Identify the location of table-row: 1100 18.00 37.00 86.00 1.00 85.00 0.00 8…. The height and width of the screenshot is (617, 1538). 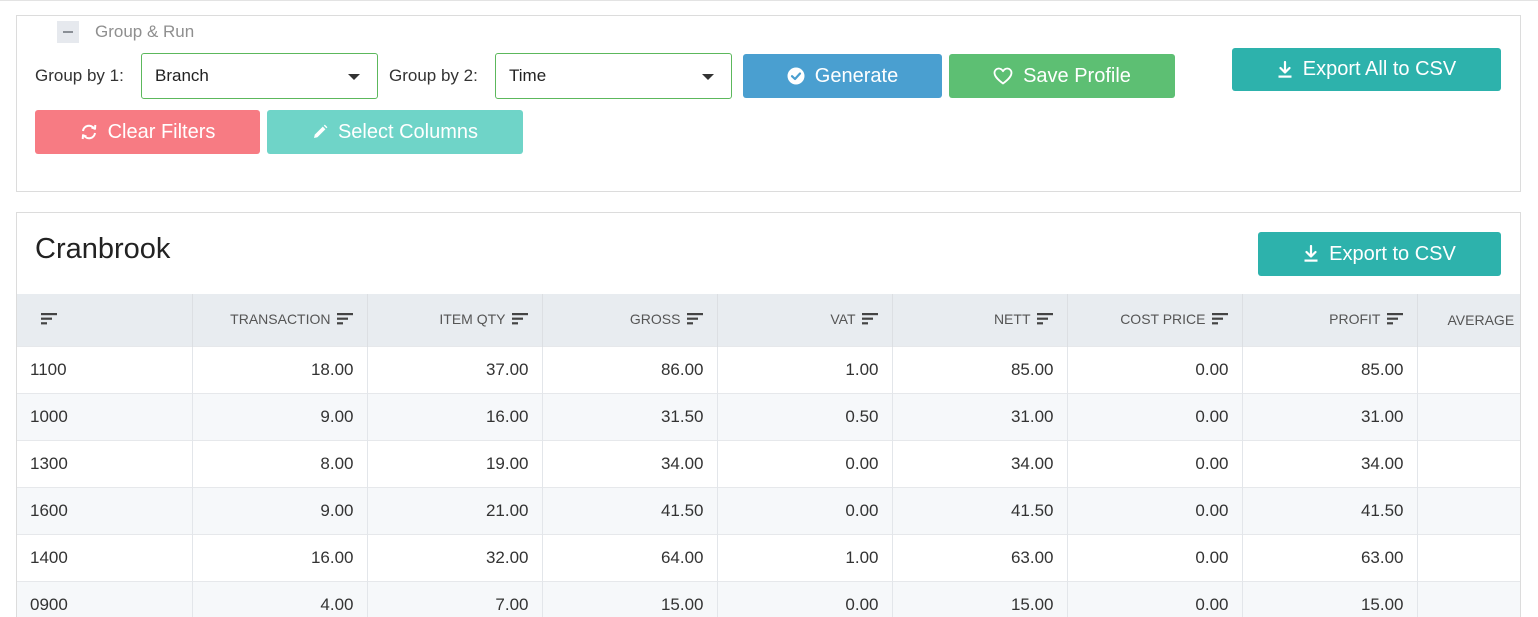
(768, 369).